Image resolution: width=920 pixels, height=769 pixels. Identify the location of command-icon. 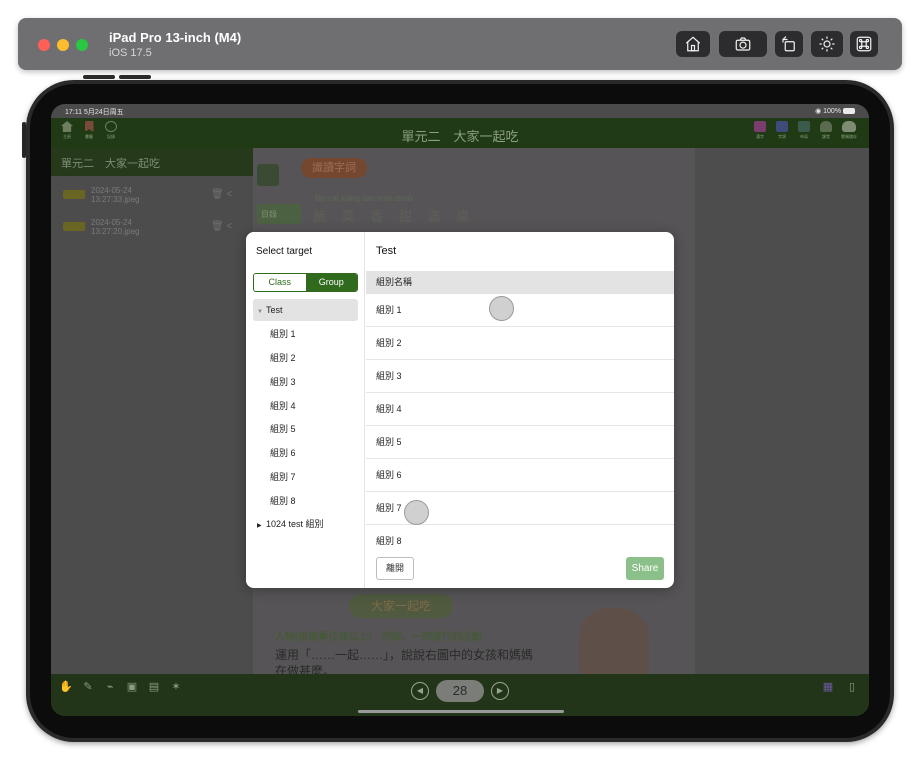
(864, 44).